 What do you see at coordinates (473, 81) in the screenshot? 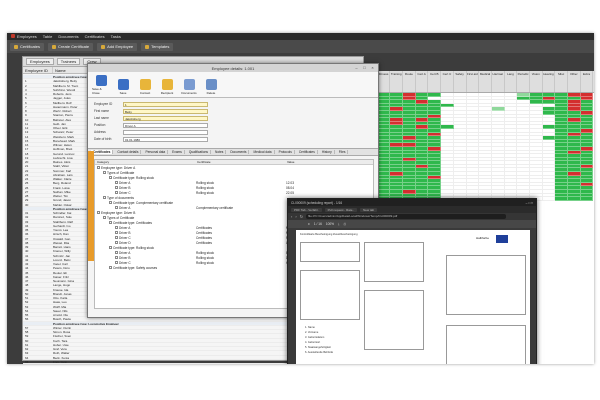
I see `matrix-column-header: First aid` at bounding box center [473, 81].